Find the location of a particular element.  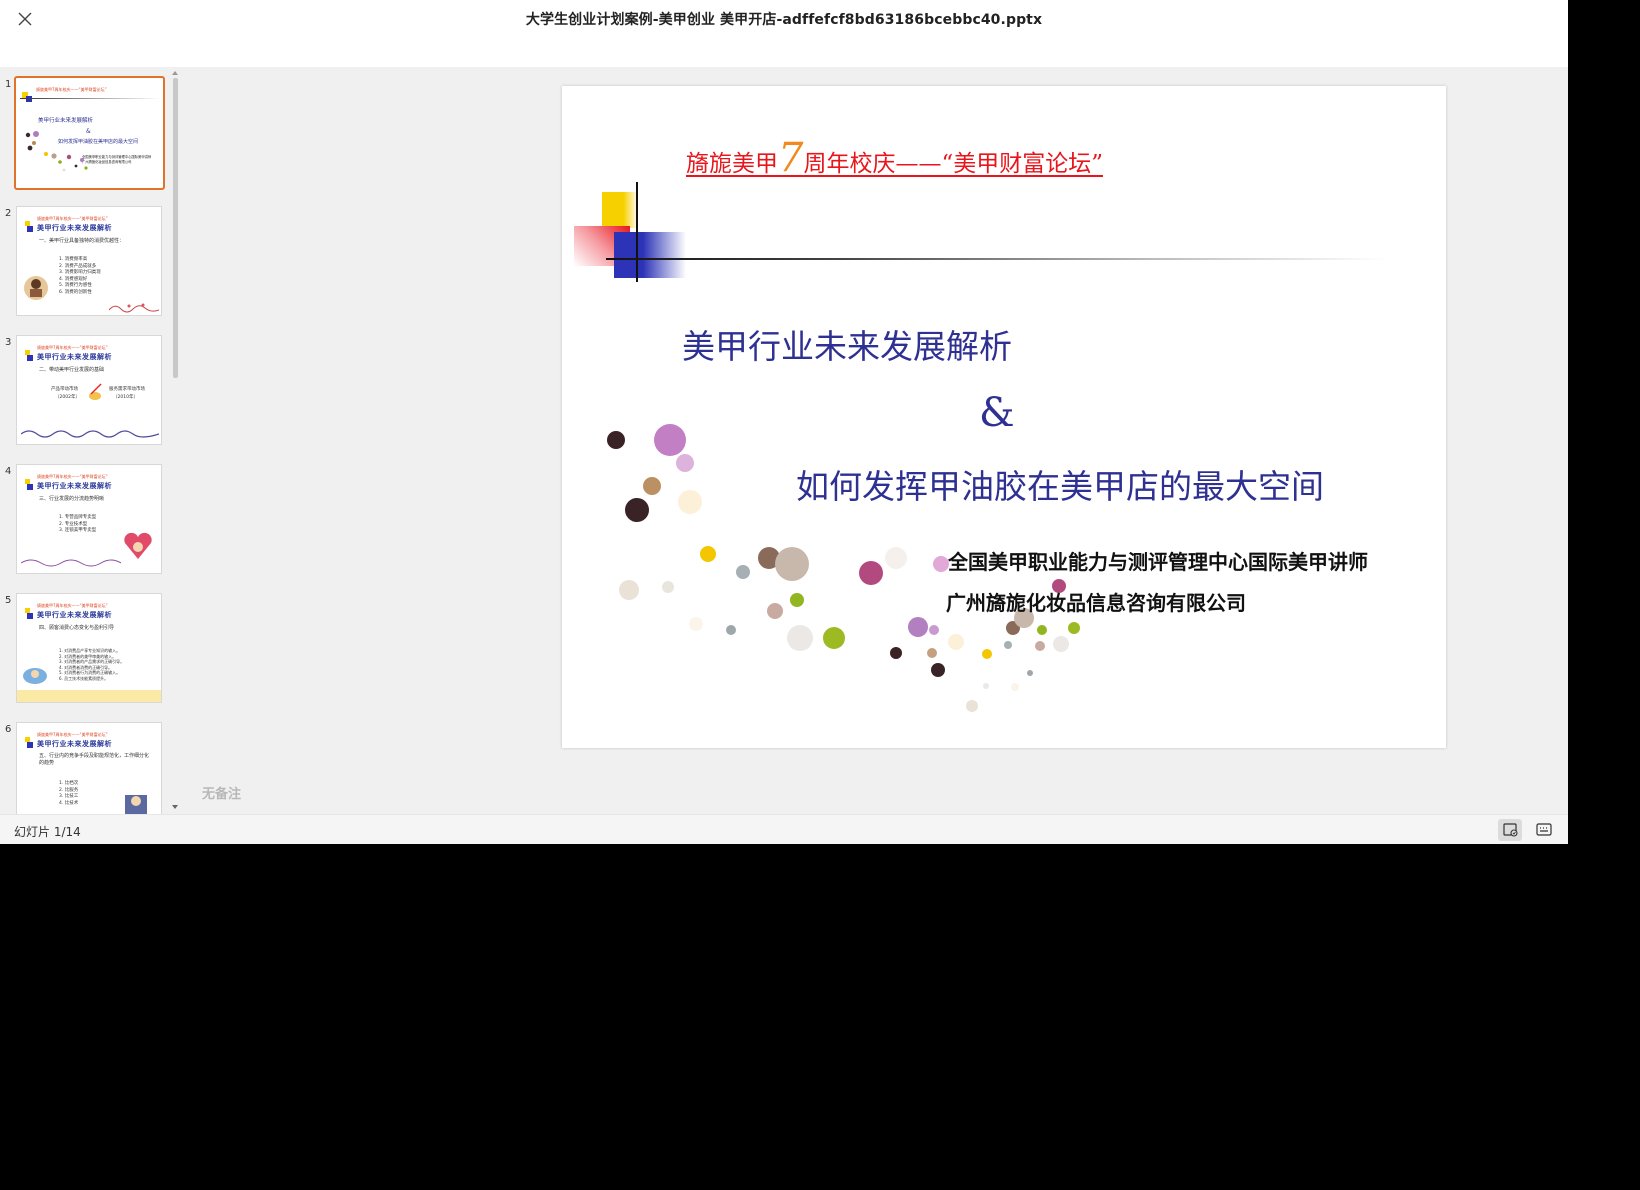

notes-view-button is located at coordinates (1544, 830).